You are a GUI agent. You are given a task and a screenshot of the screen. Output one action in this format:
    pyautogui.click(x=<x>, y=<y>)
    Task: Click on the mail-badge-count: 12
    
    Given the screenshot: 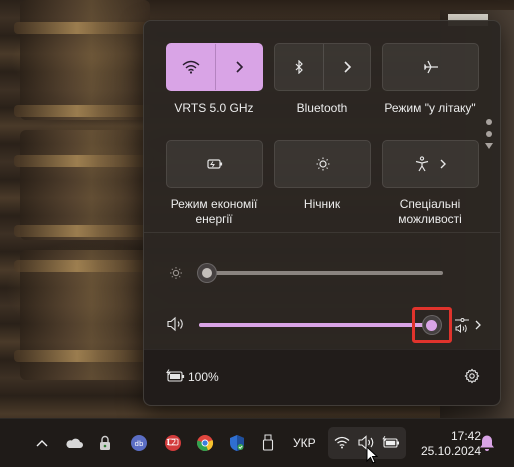 What is the action you would take?
    pyautogui.click(x=171, y=442)
    